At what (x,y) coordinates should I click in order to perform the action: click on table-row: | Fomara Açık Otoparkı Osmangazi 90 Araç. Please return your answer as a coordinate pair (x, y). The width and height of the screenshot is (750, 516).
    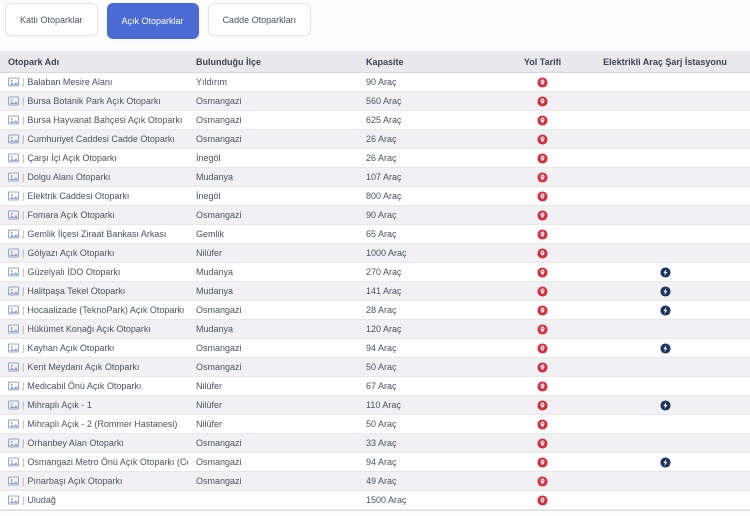
    Looking at the image, I should click on (375, 215).